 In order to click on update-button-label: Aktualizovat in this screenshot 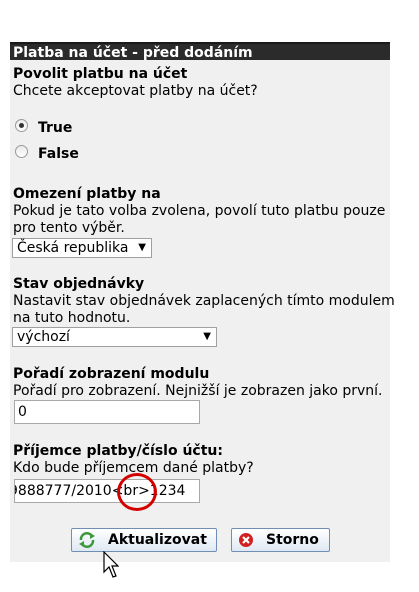, I will do `click(157, 540)`.